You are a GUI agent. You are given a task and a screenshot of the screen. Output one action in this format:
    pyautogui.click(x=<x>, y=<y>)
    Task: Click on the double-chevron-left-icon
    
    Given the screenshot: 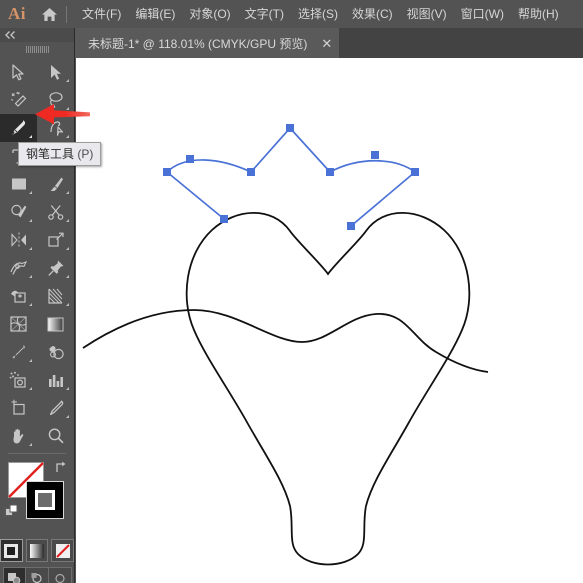 What is the action you would take?
    pyautogui.click(x=10, y=35)
    